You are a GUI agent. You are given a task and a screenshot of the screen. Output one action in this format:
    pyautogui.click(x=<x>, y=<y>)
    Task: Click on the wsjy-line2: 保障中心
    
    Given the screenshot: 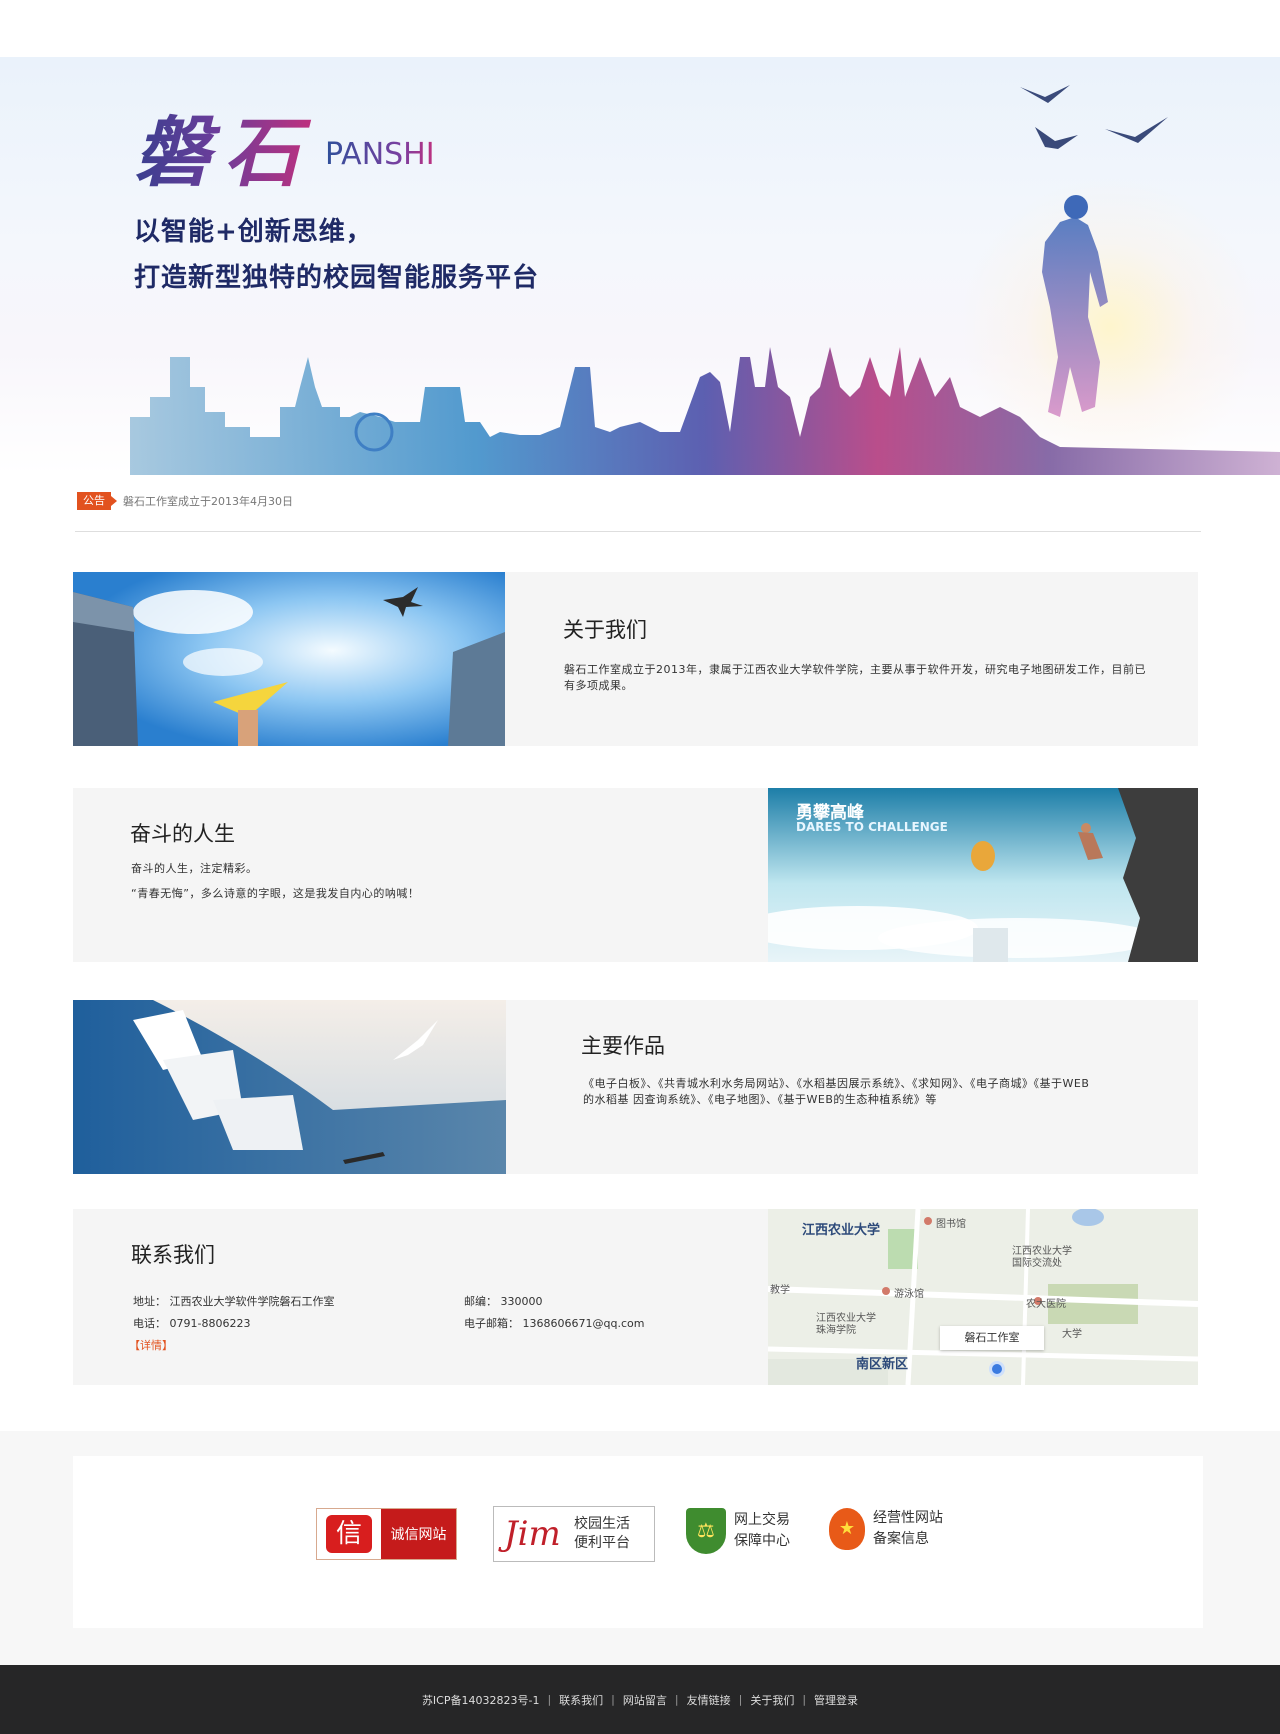 What is the action you would take?
    pyautogui.click(x=762, y=1541)
    